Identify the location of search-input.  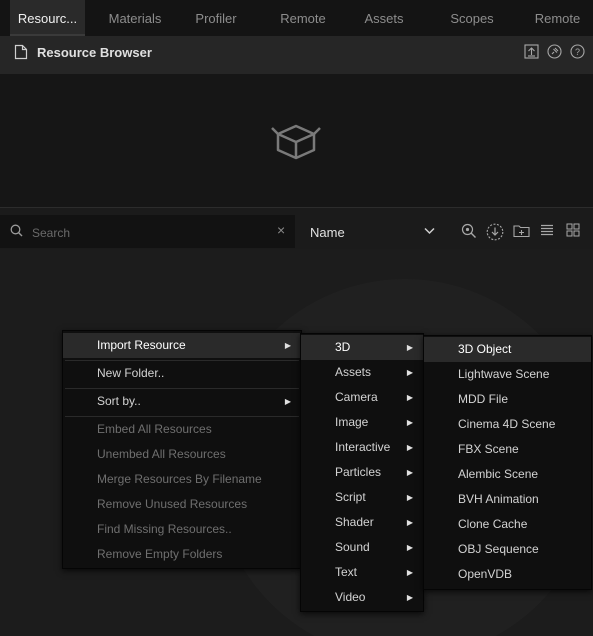
(149, 233).